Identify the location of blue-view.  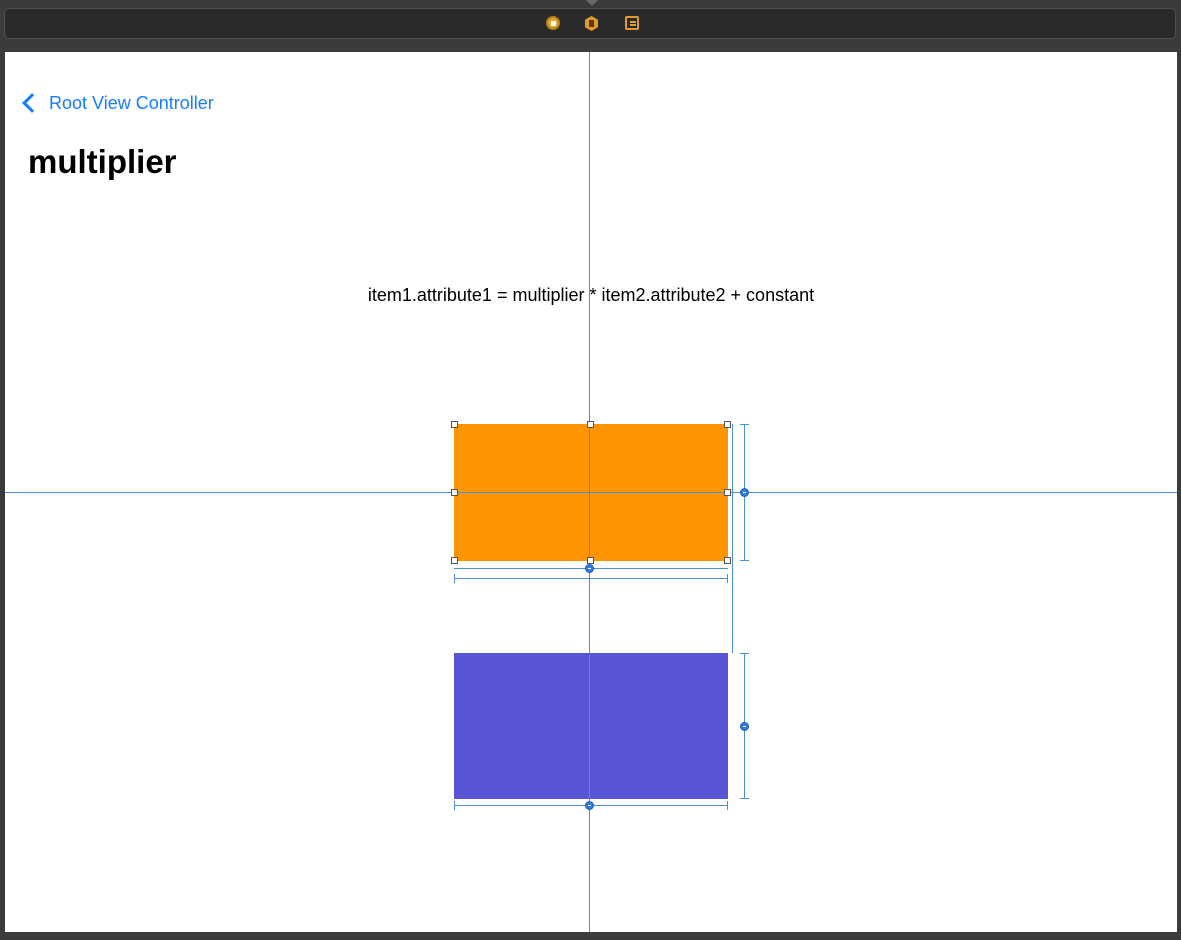
(591, 726).